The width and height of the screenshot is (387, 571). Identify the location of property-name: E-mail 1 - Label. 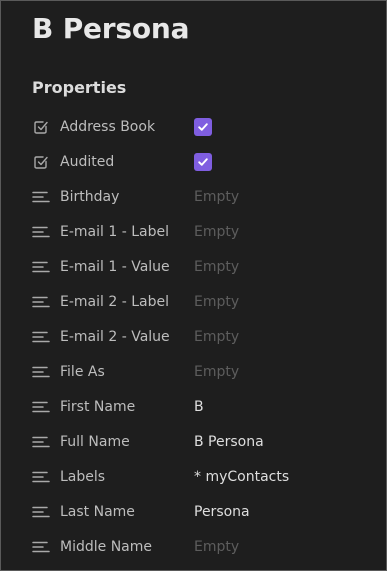
(114, 232).